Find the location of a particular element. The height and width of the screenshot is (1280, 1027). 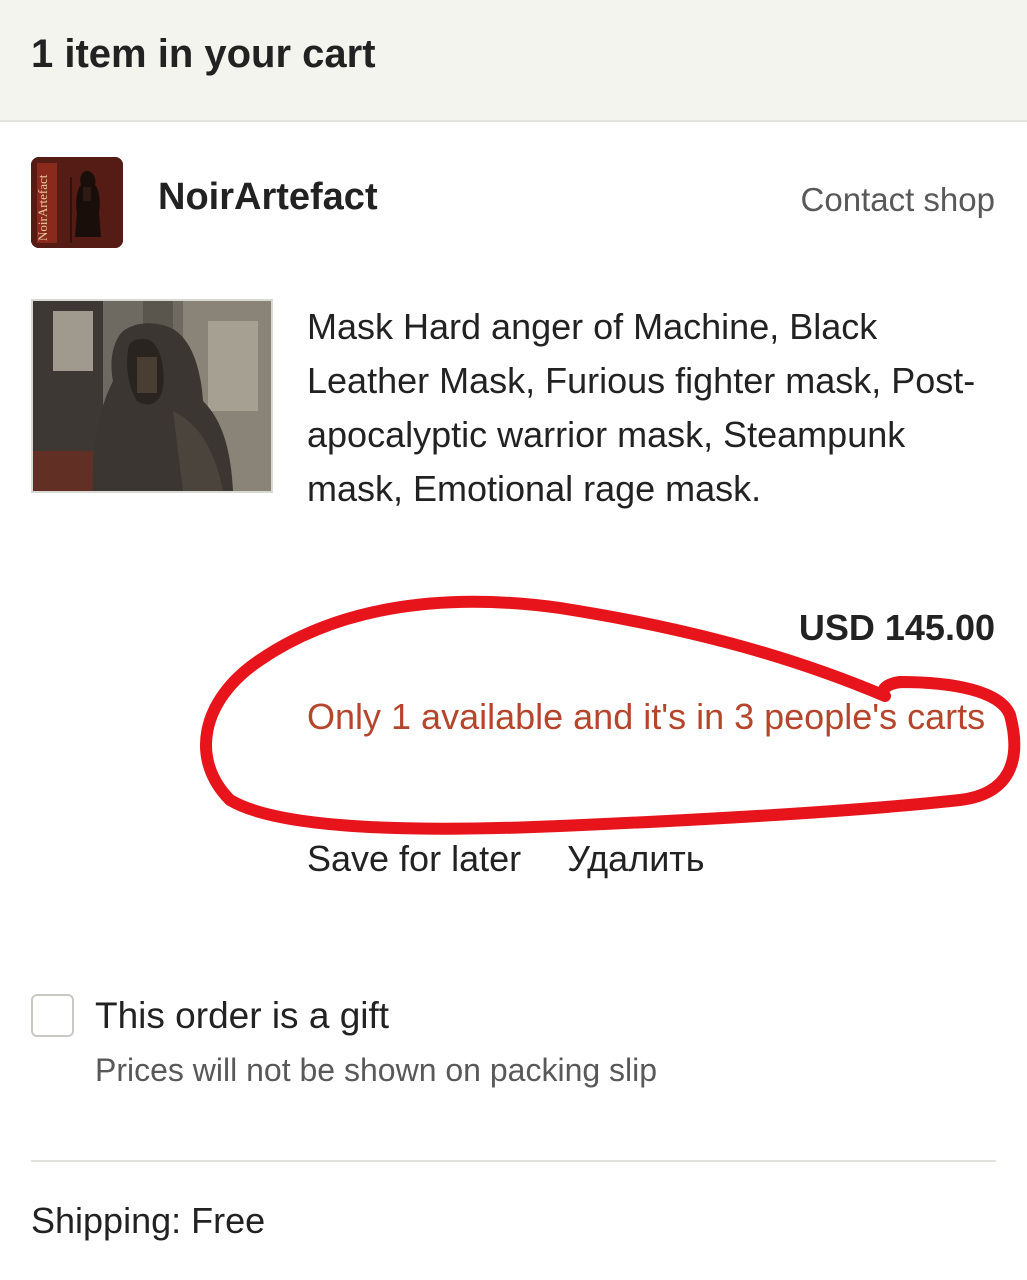

contact-shop-link: Contact shop is located at coordinates (898, 200).